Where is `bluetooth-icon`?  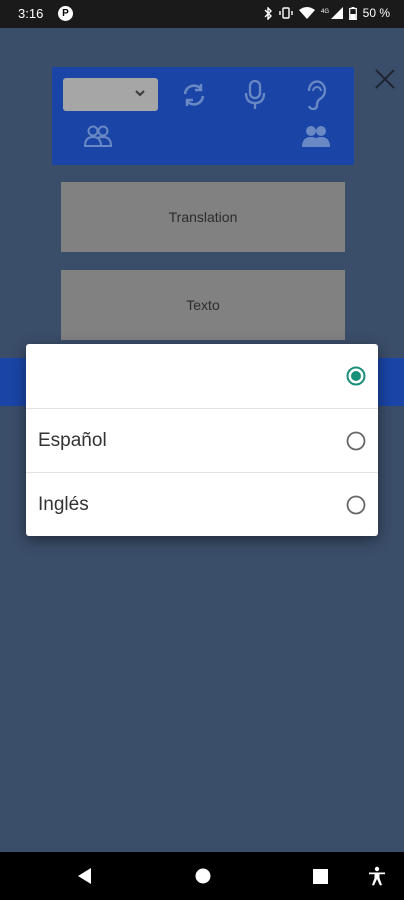
bluetooth-icon is located at coordinates (268, 13).